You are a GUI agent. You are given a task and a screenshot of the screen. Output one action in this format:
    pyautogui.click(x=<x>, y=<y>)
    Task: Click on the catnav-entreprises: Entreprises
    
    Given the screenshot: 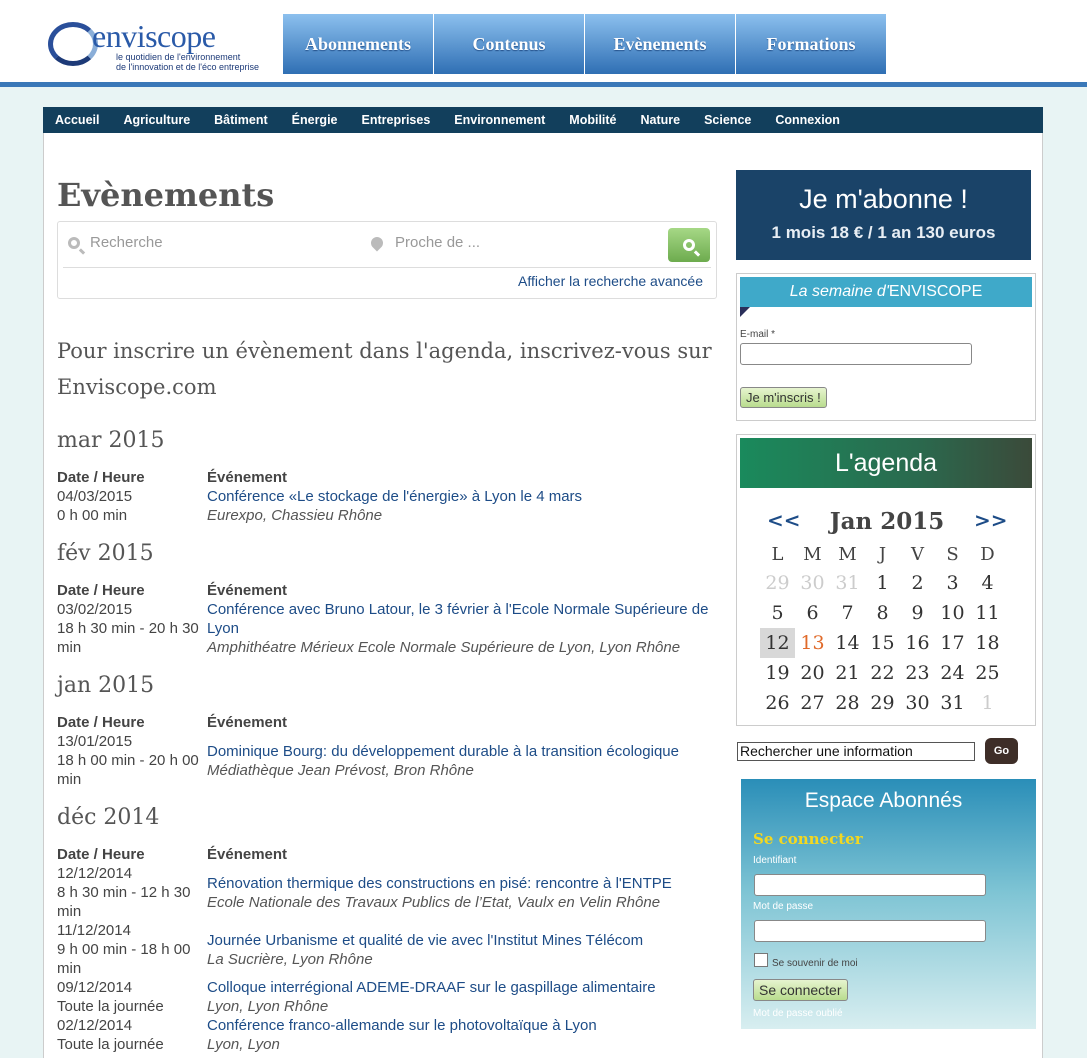 What is the action you would take?
    pyautogui.click(x=396, y=120)
    